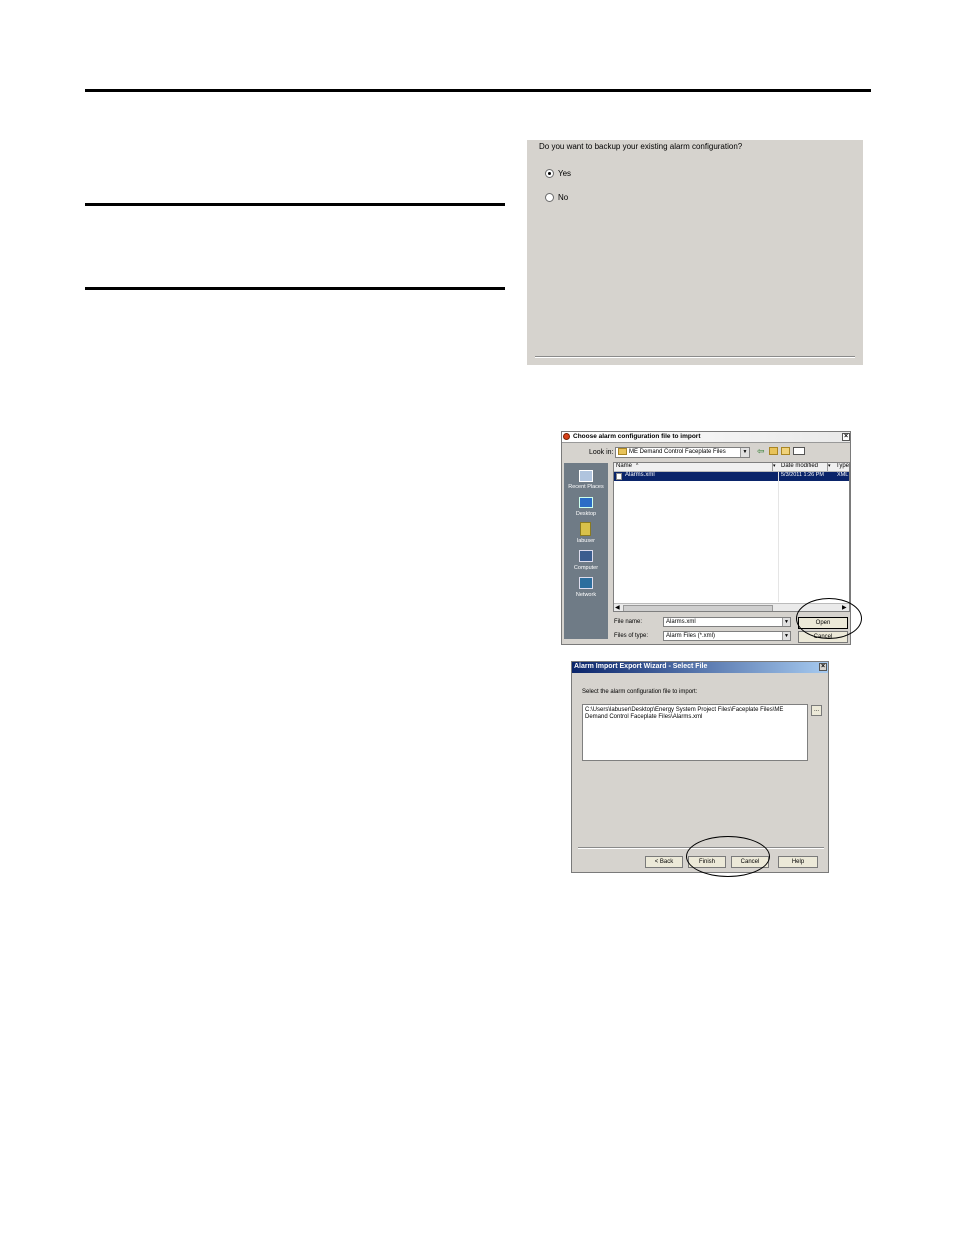  Describe the element at coordinates (727, 636) in the screenshot. I see `file-type-select: Alarm Files (*.xml) ▼` at that location.